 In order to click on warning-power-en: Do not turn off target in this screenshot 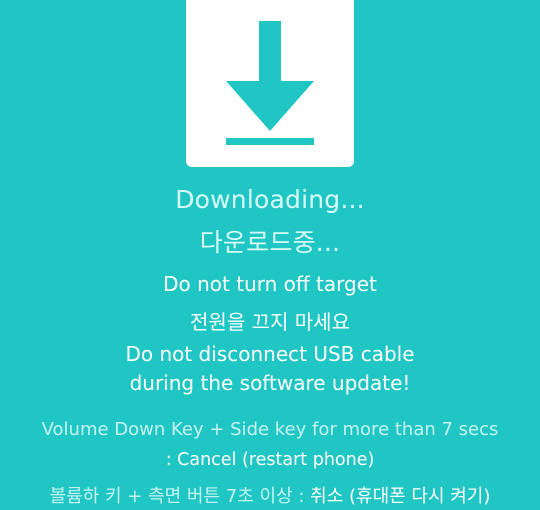, I will do `click(270, 284)`.